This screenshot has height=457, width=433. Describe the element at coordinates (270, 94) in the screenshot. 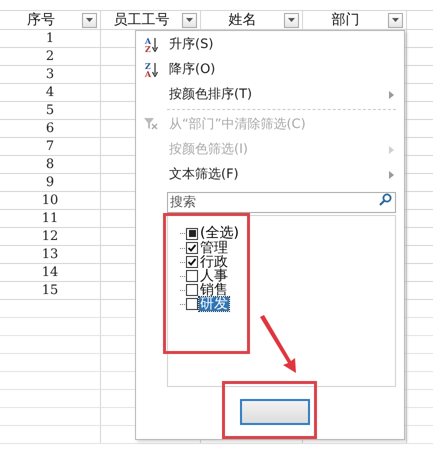

I see `menu-item: 按颜色排序(T)` at that location.